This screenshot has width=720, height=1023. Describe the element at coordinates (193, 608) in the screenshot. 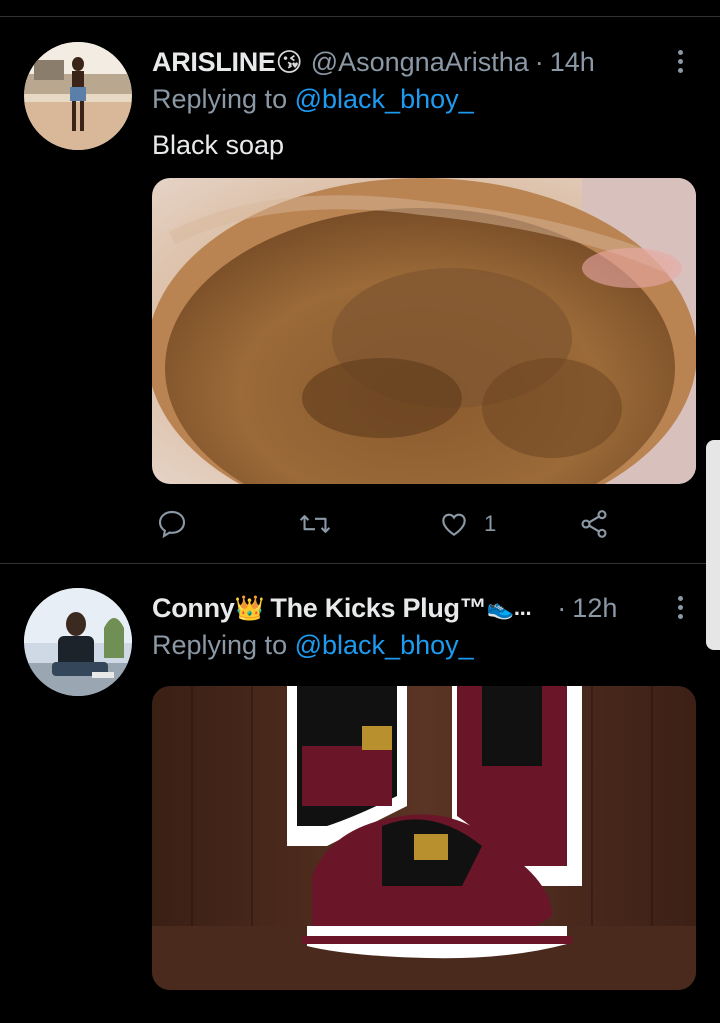

I see `display-name: Conny` at that location.